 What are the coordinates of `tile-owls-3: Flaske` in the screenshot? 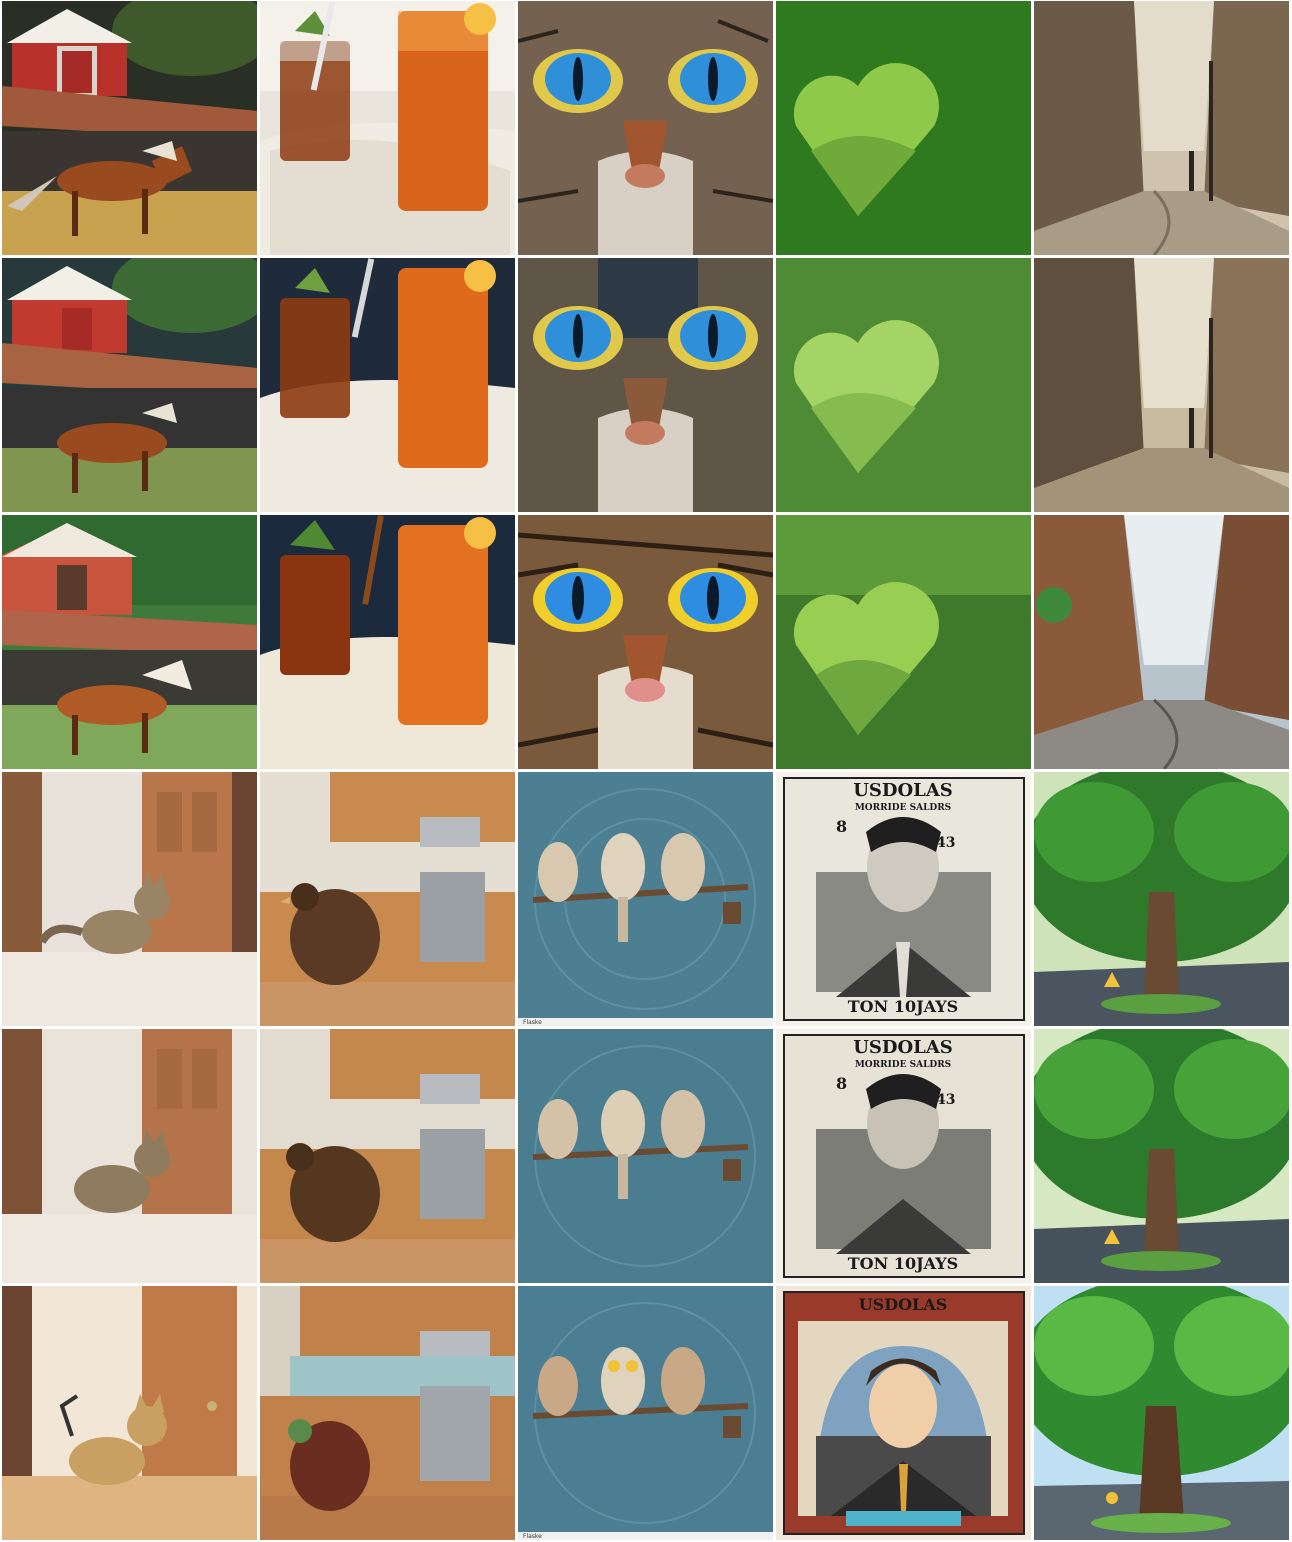 It's located at (645, 1413).